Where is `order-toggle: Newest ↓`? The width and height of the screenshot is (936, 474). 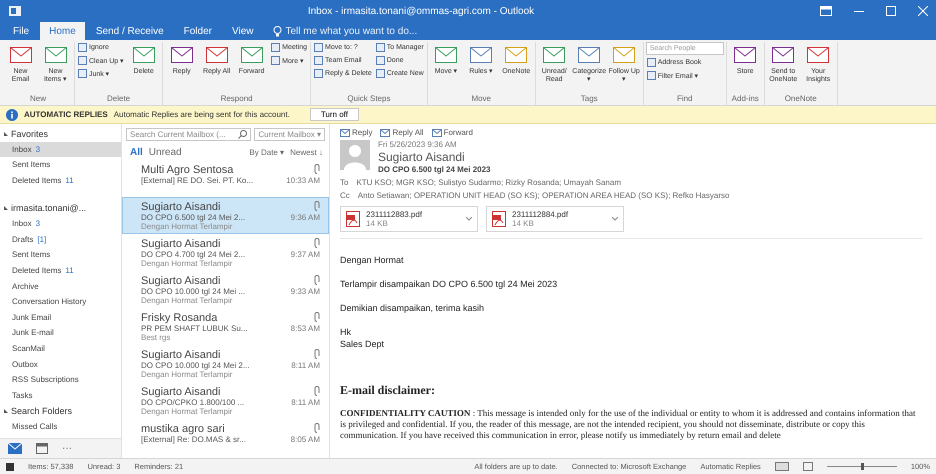 order-toggle: Newest ↓ is located at coordinates (306, 152).